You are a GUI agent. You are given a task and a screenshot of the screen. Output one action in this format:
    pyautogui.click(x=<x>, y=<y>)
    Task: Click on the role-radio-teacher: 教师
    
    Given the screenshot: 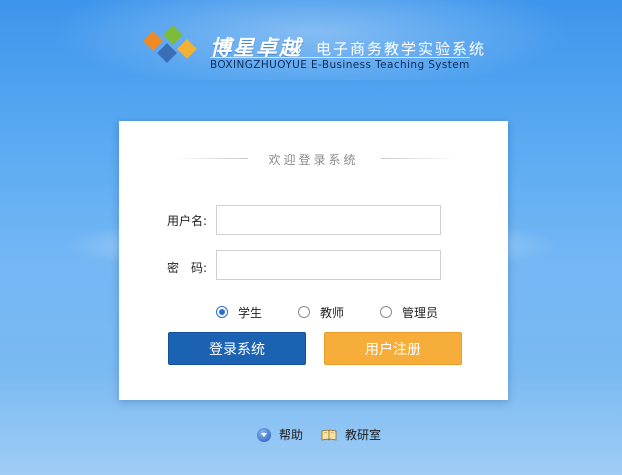 What is the action you would take?
    pyautogui.click(x=321, y=312)
    